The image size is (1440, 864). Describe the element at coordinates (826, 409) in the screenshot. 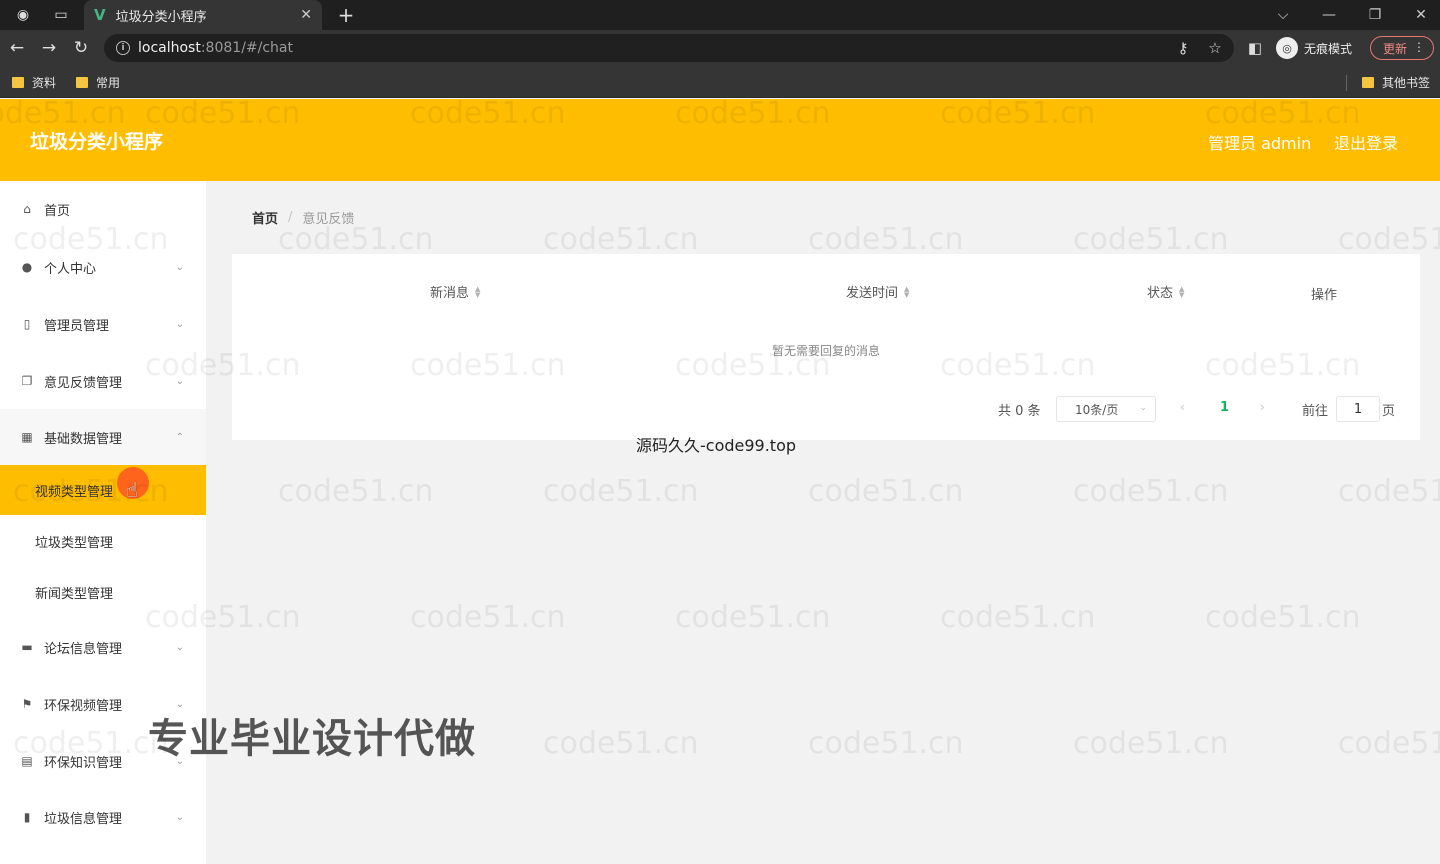

I see `pagination: 共 0 条 10条/页 ⌄ ‹ 1 › 前往 1 页` at that location.